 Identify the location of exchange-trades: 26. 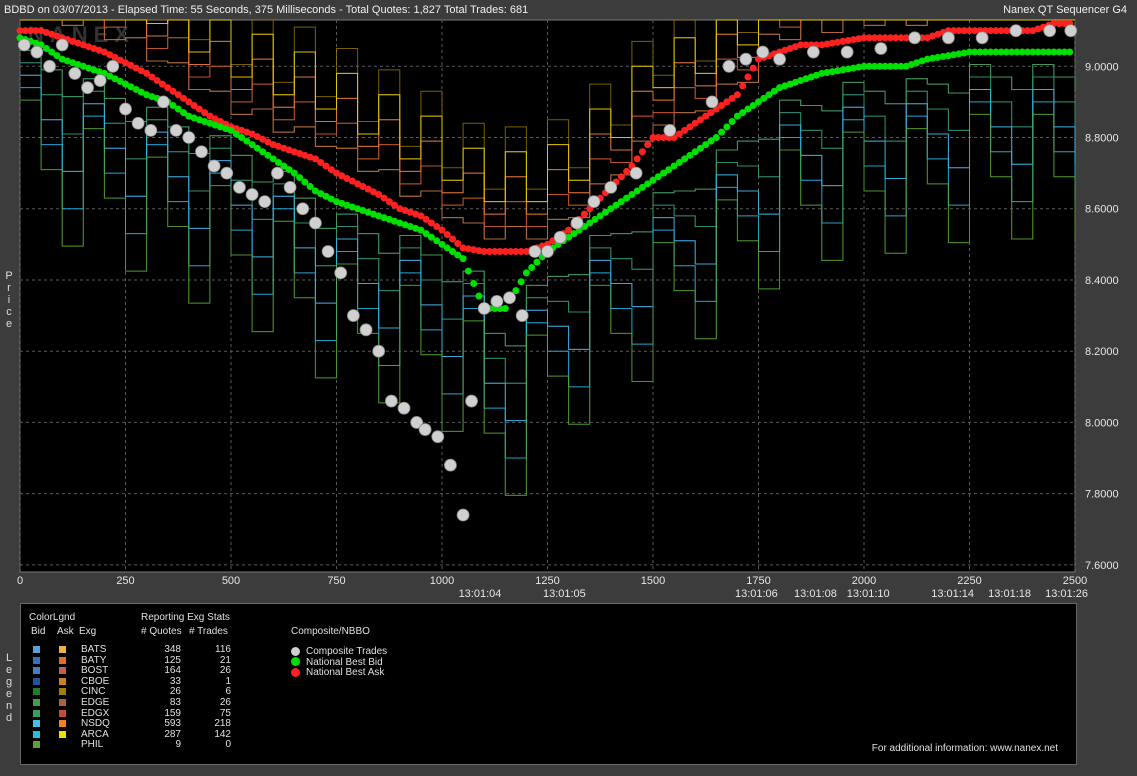
(225, 702).